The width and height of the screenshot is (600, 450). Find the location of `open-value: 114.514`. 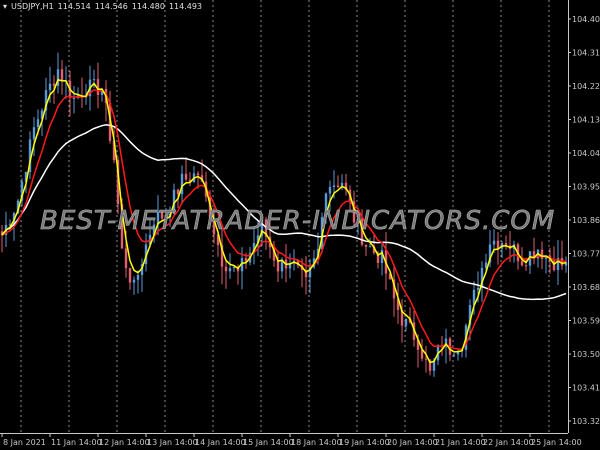

open-value: 114.514 is located at coordinates (74, 6).